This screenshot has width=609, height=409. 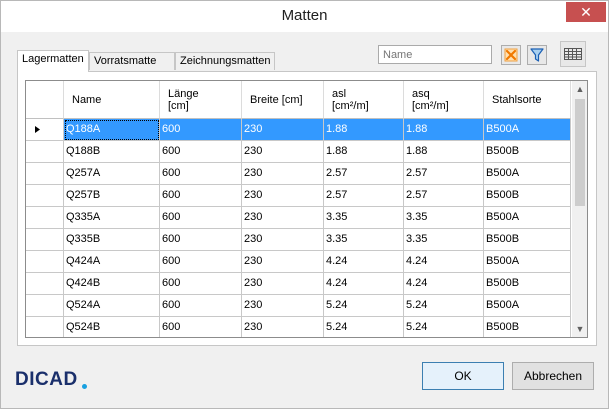 What do you see at coordinates (112, 240) in the screenshot?
I see `cell-name: Q335B` at bounding box center [112, 240].